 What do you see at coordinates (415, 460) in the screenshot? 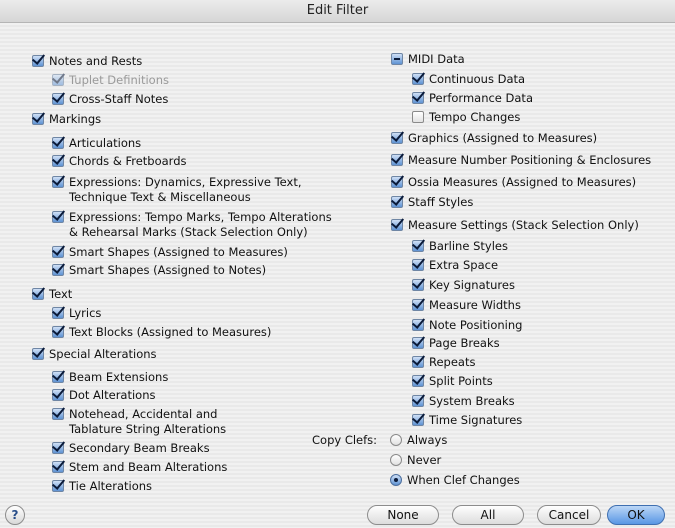
I see `radio-never: Never` at bounding box center [415, 460].